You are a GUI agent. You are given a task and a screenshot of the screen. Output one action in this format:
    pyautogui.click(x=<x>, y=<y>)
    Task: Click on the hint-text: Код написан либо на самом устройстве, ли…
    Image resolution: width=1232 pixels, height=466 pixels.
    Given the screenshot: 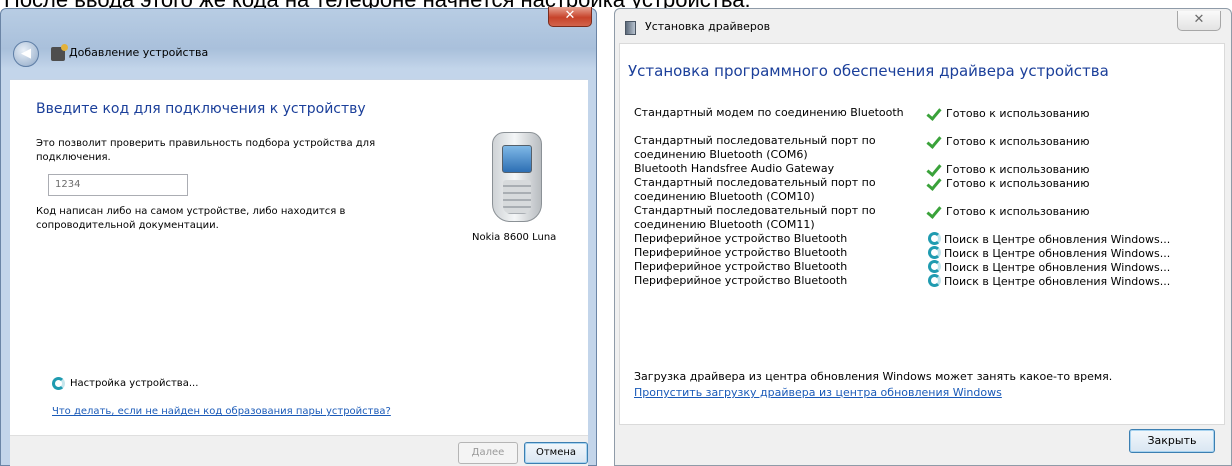 What is the action you would take?
    pyautogui.click(x=191, y=218)
    